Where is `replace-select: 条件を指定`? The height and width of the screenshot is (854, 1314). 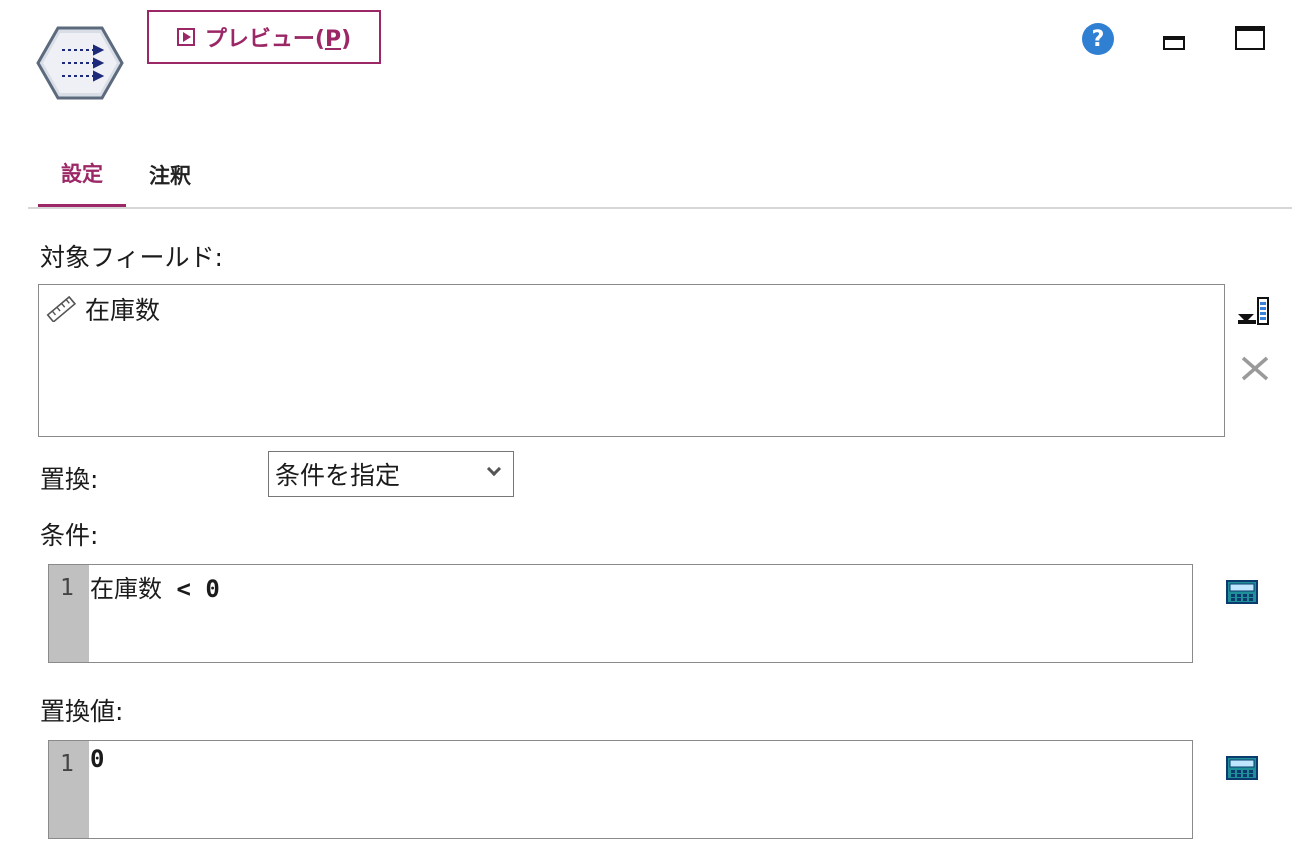 replace-select: 条件を指定 is located at coordinates (391, 474).